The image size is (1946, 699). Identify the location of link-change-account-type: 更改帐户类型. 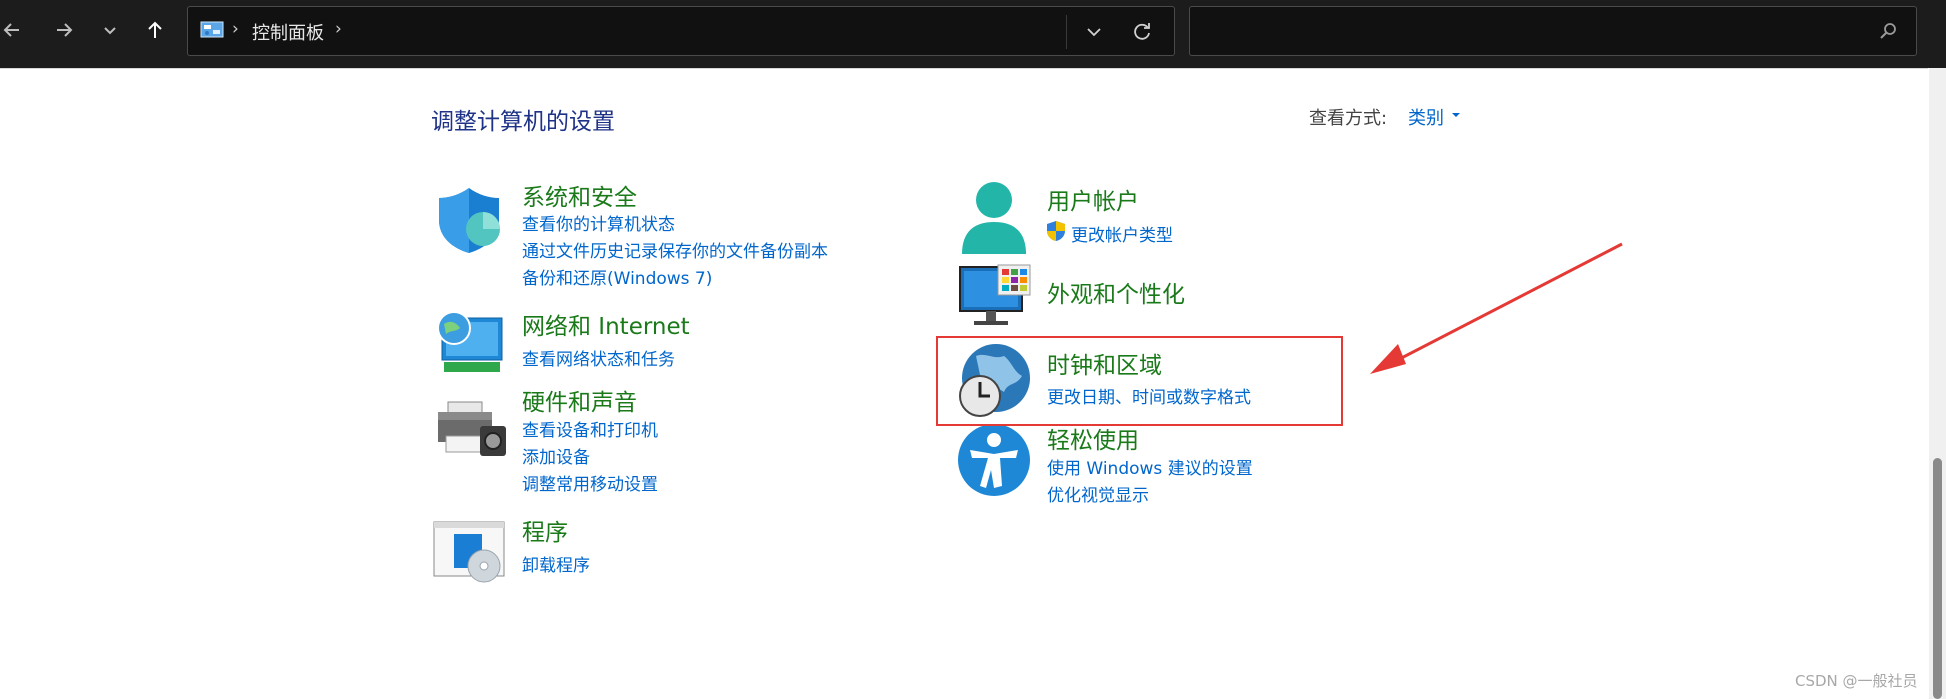
(1122, 233).